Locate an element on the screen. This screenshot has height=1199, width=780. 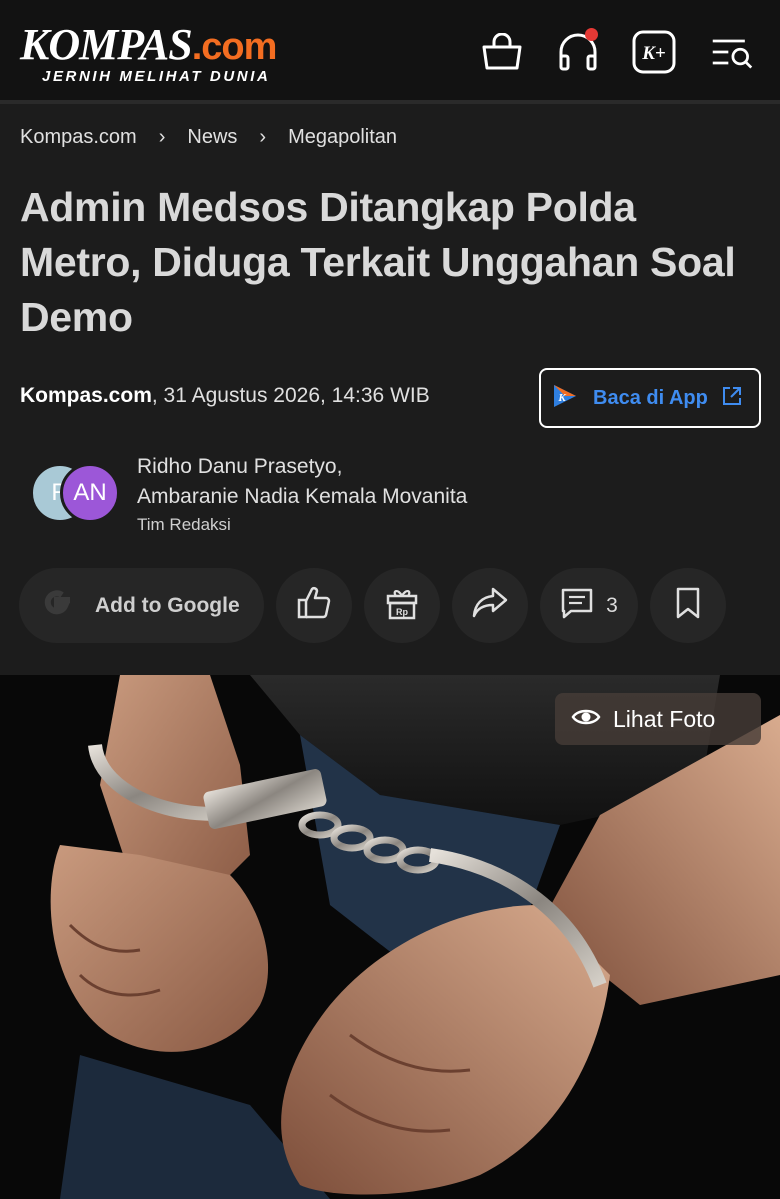
gift-rp-icon: Rp is located at coordinates (402, 605).